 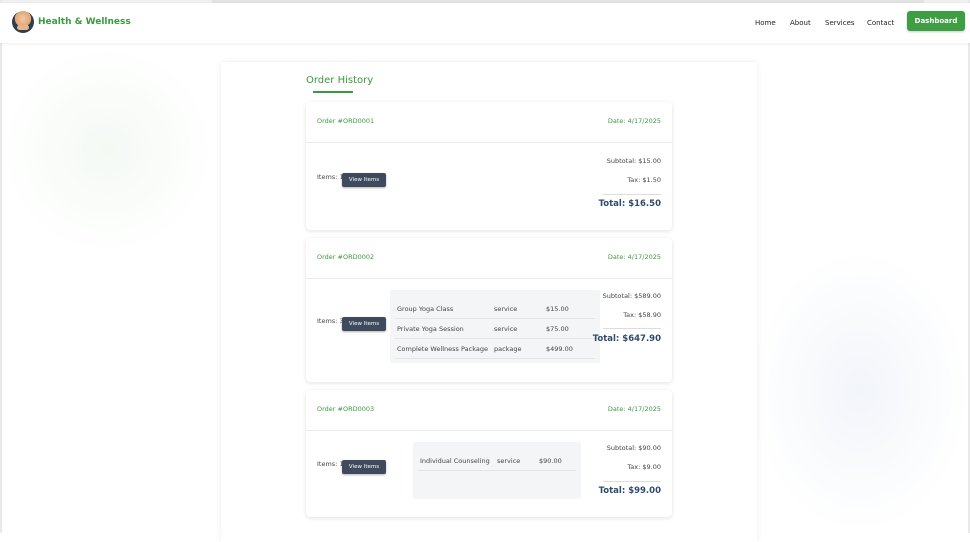 What do you see at coordinates (330, 321) in the screenshot?
I see `items-count: Items: 3` at bounding box center [330, 321].